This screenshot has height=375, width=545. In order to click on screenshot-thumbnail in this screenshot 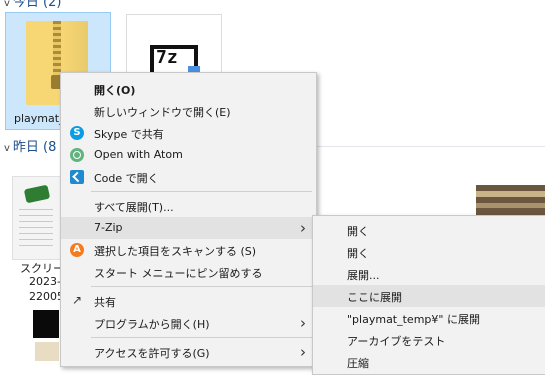, I will do `click(37, 218)`.